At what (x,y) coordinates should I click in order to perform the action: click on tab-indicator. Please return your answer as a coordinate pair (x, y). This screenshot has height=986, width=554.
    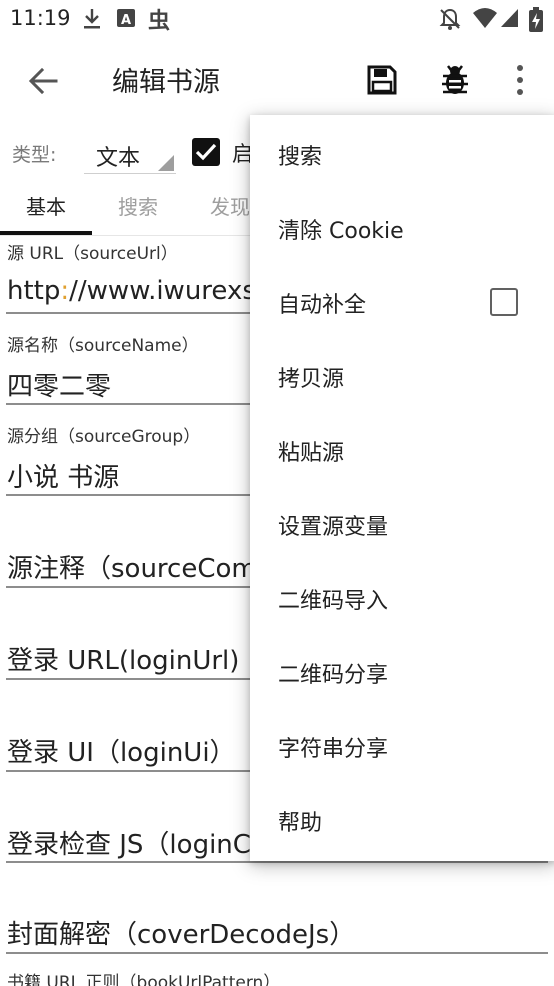
    Looking at the image, I should click on (46, 233).